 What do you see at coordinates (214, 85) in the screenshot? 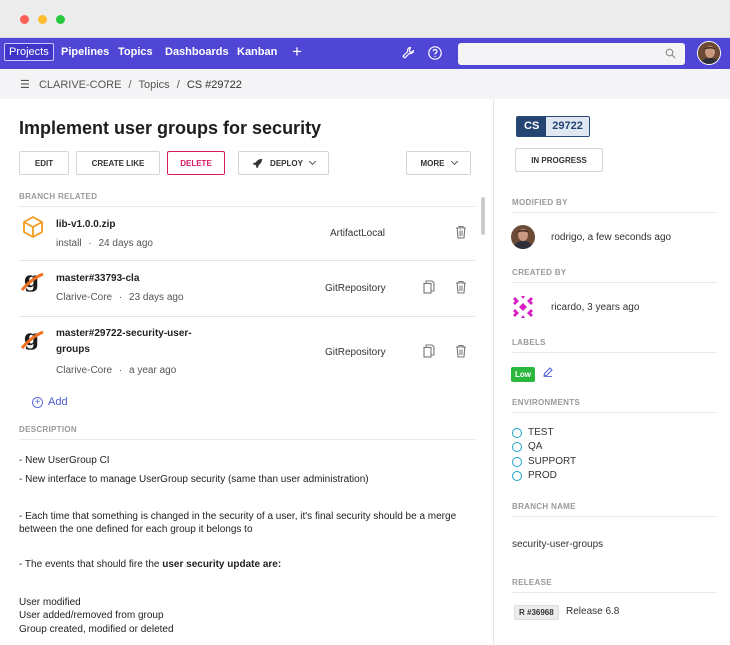
I see `breadcrumb-current: CS #29722` at bounding box center [214, 85].